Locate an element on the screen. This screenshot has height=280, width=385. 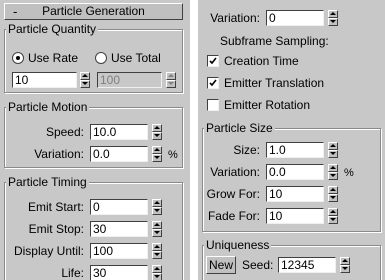
display-until-input: 100 is located at coordinates (119, 251).